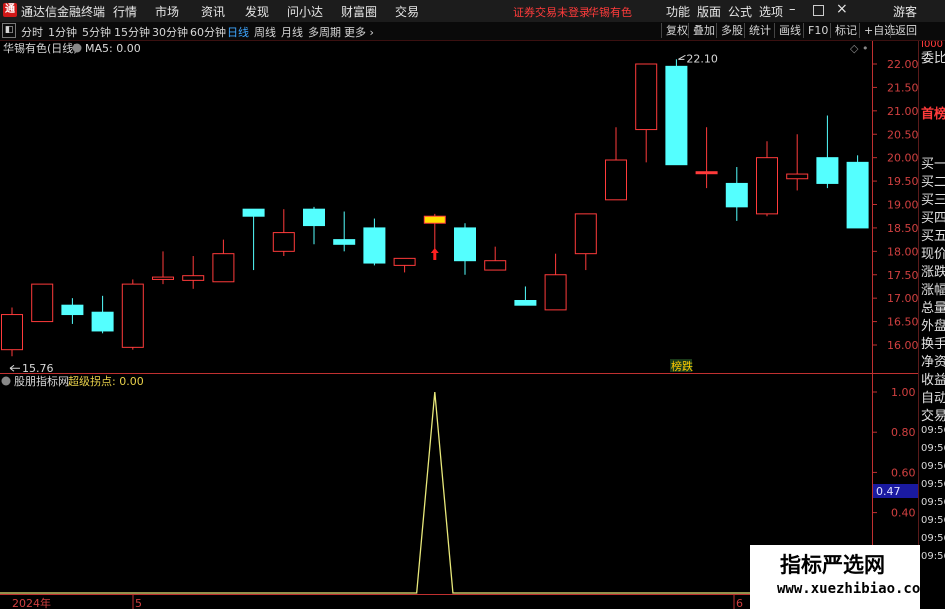 The image size is (945, 609). Describe the element at coordinates (832, 565) in the screenshot. I see `watermark-title: 指标严选网` at that location.